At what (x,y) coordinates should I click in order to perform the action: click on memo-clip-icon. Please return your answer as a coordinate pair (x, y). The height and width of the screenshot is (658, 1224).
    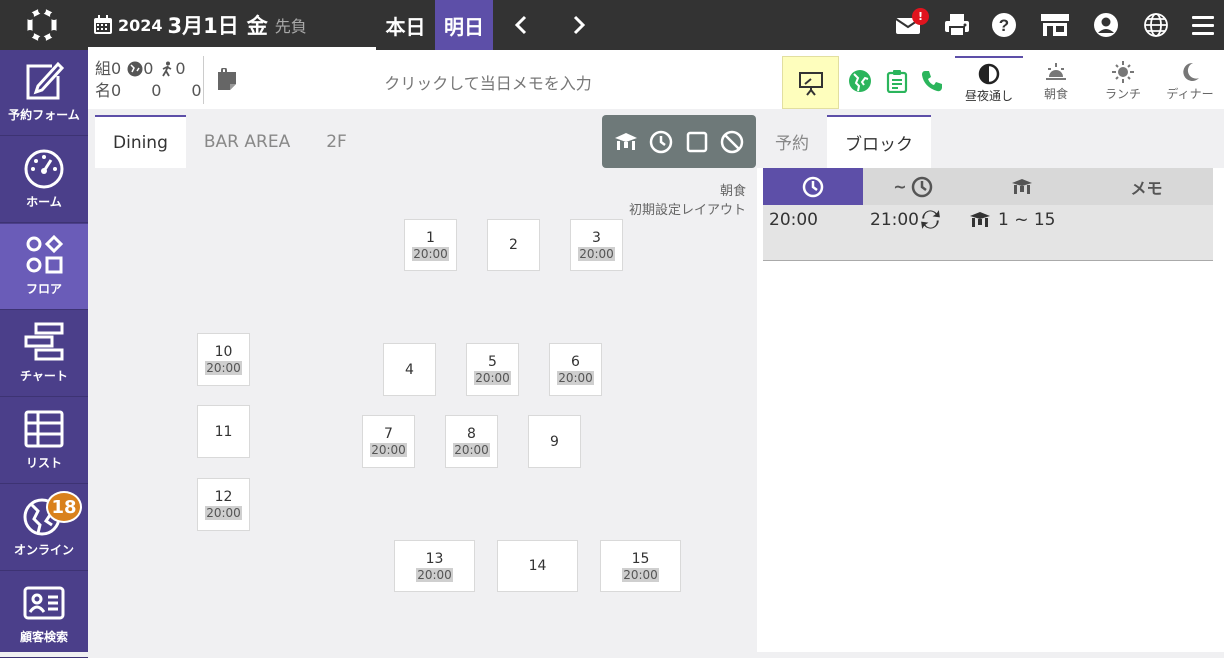
    Looking at the image, I should click on (227, 80).